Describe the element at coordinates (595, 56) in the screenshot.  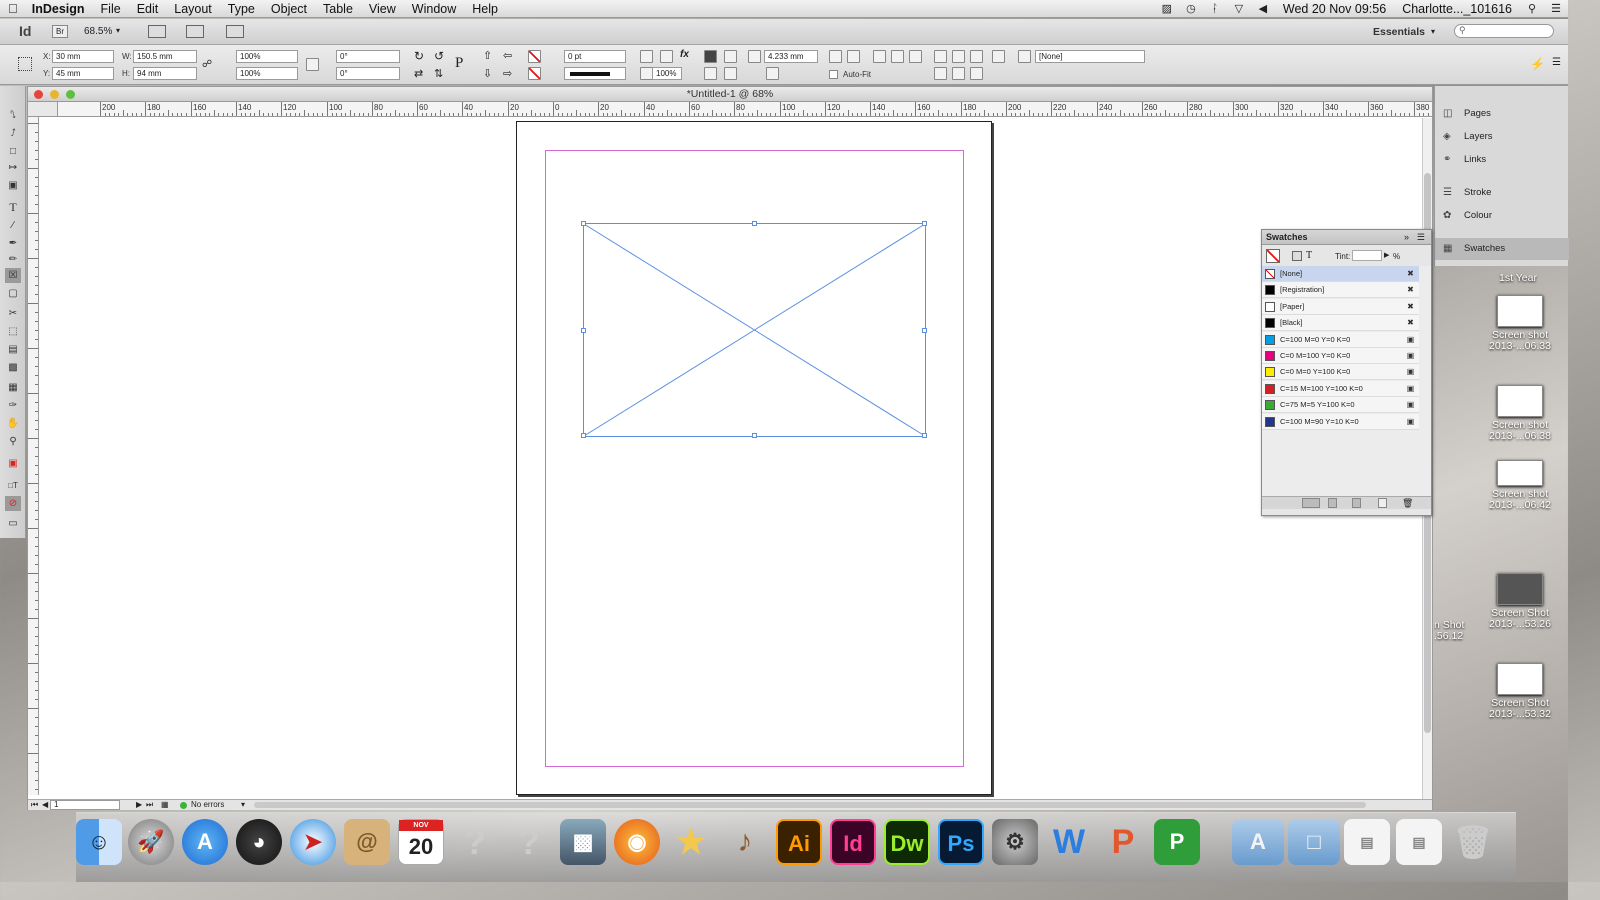
I see `stroke-weight-field: 0 pt` at that location.